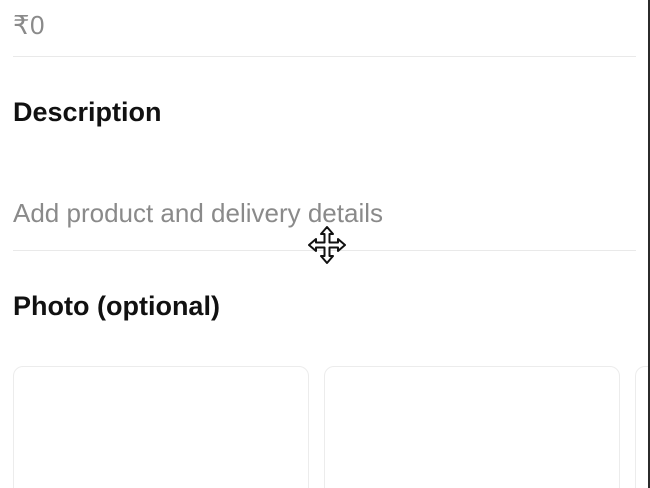 The width and height of the screenshot is (650, 488). I want to click on move-cursor-icon, so click(327, 245).